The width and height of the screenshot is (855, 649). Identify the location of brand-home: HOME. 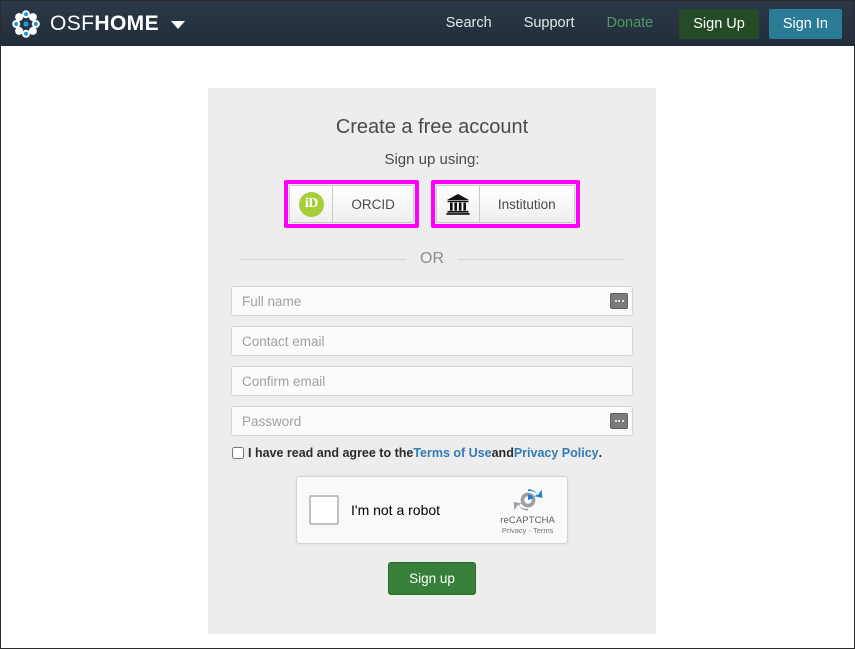
(126, 23).